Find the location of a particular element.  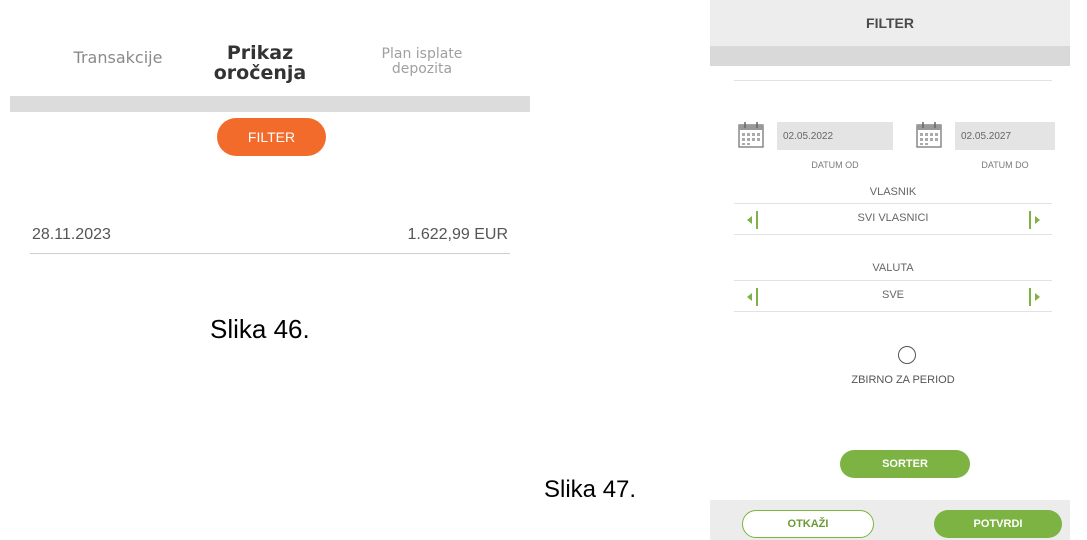

row-amount: 1.622,99 EUR is located at coordinates (457, 234).